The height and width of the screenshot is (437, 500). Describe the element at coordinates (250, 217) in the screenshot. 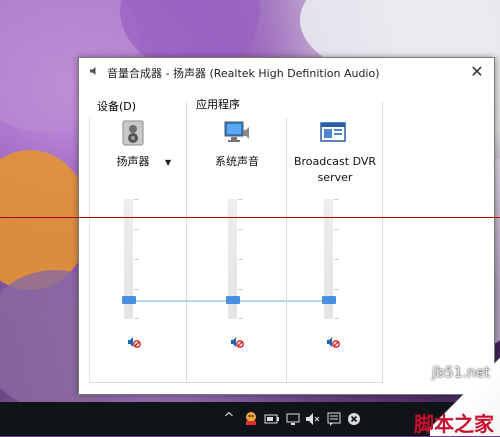

I see `red-guide-line` at that location.